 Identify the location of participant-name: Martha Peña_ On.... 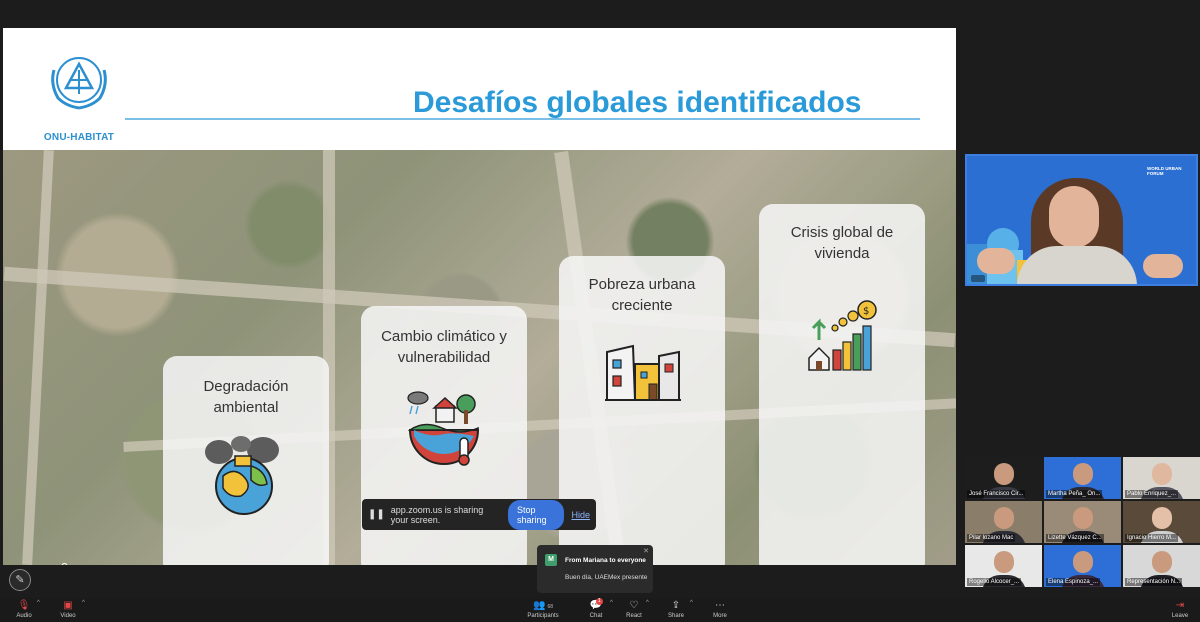
(1074, 494).